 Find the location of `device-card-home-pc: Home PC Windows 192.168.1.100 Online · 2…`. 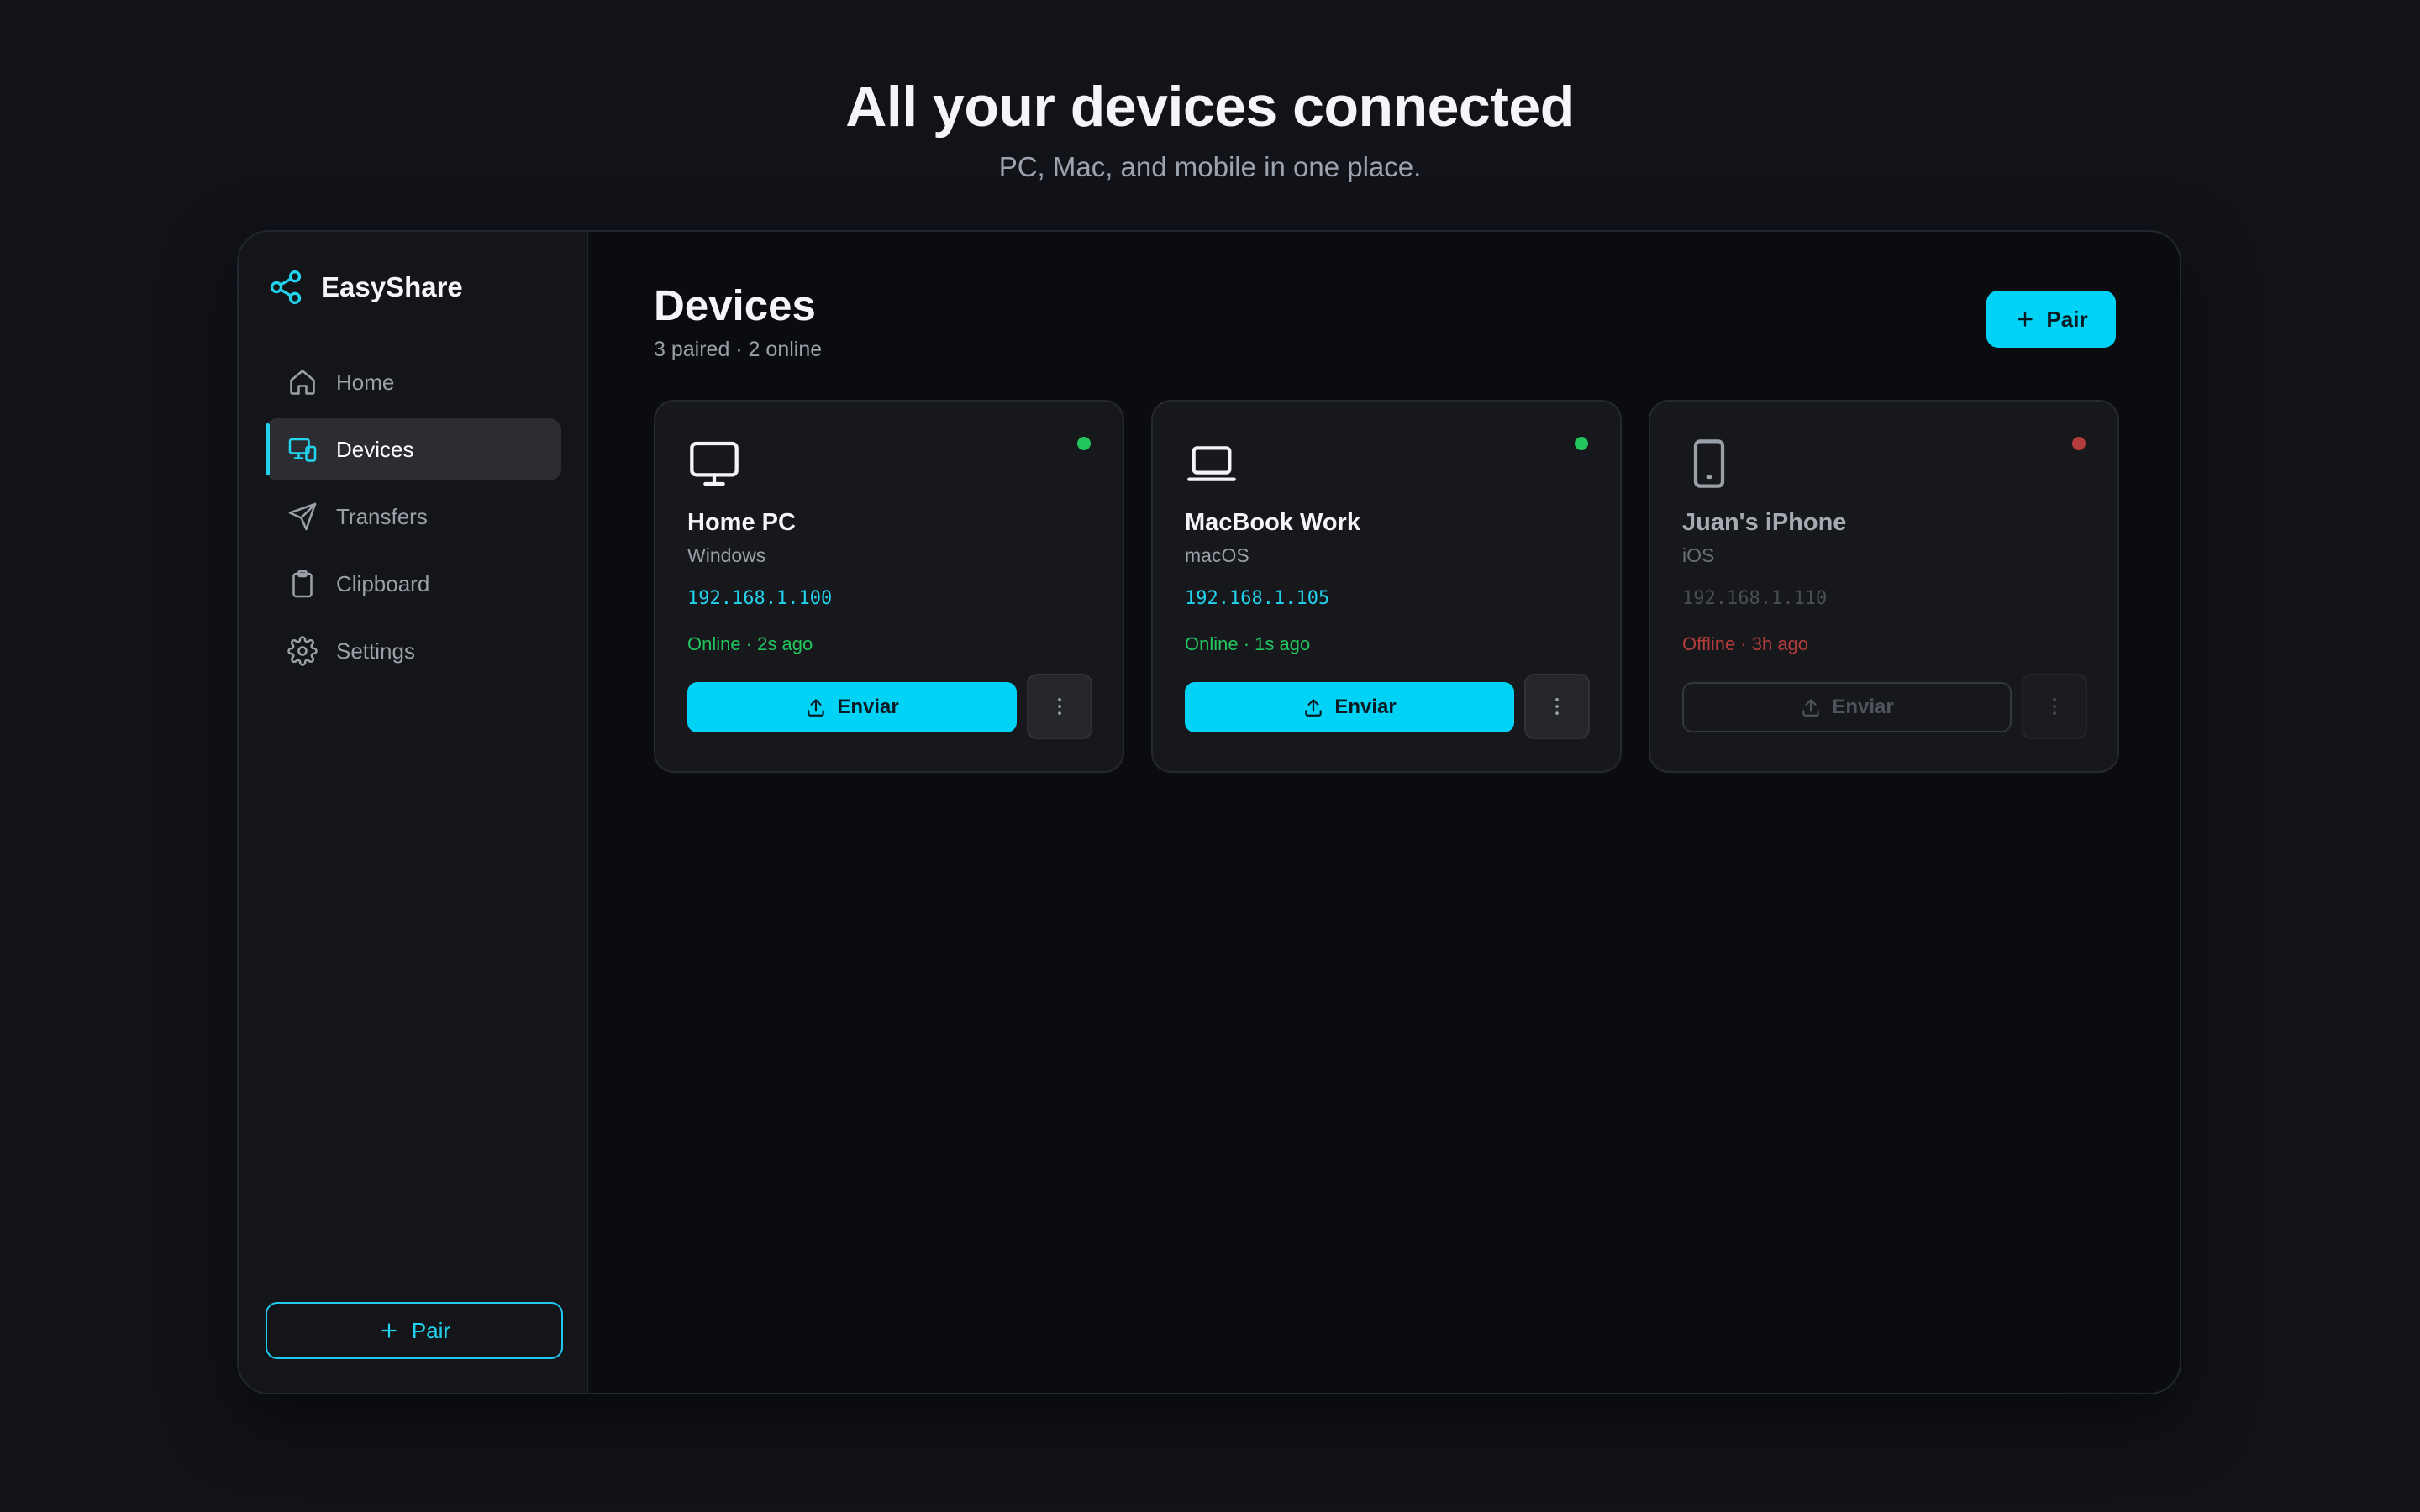

device-card-home-pc: Home PC Windows 192.168.1.100 Online · 2… is located at coordinates (889, 586).